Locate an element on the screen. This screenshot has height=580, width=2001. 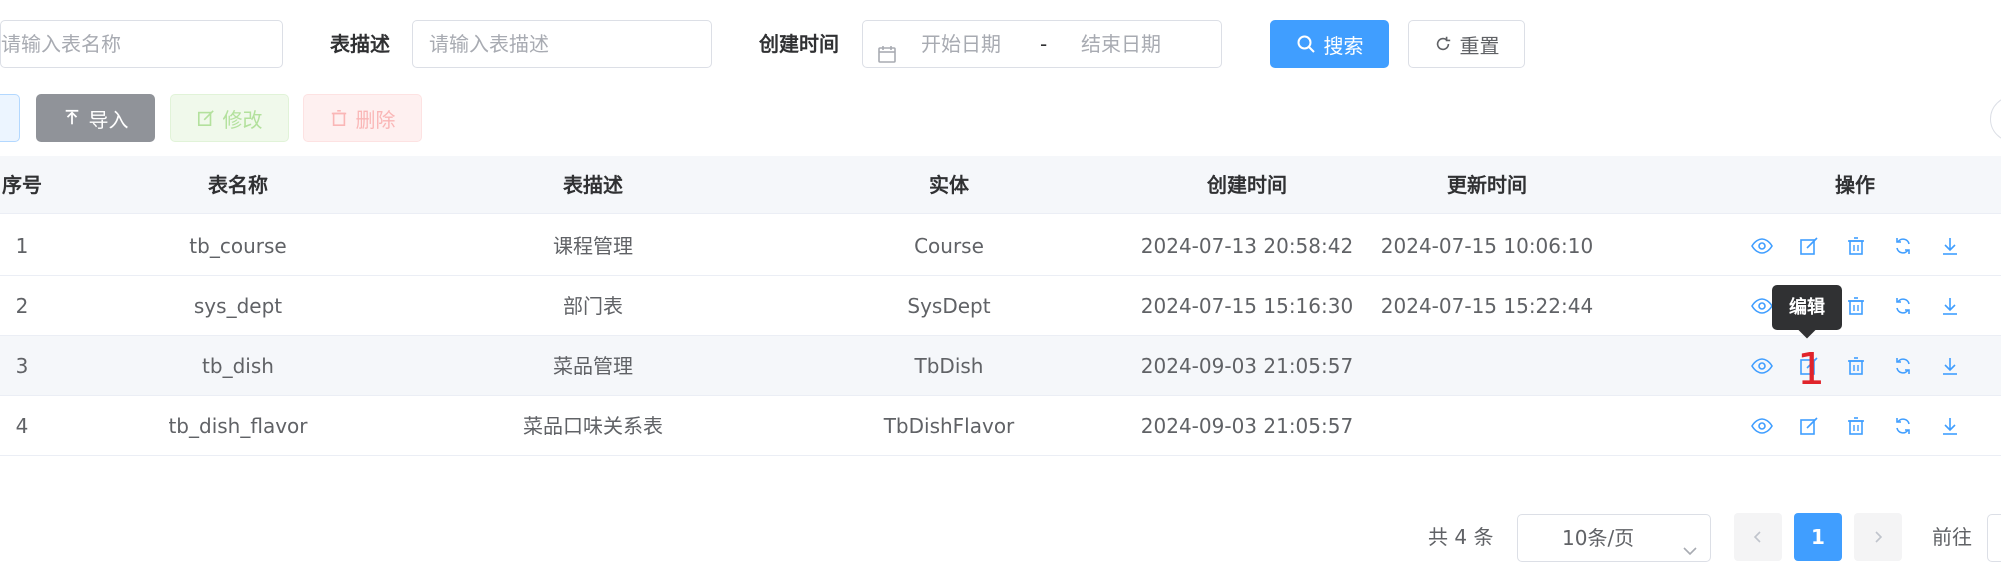
table-desc-label: 表描述 is located at coordinates (360, 44).